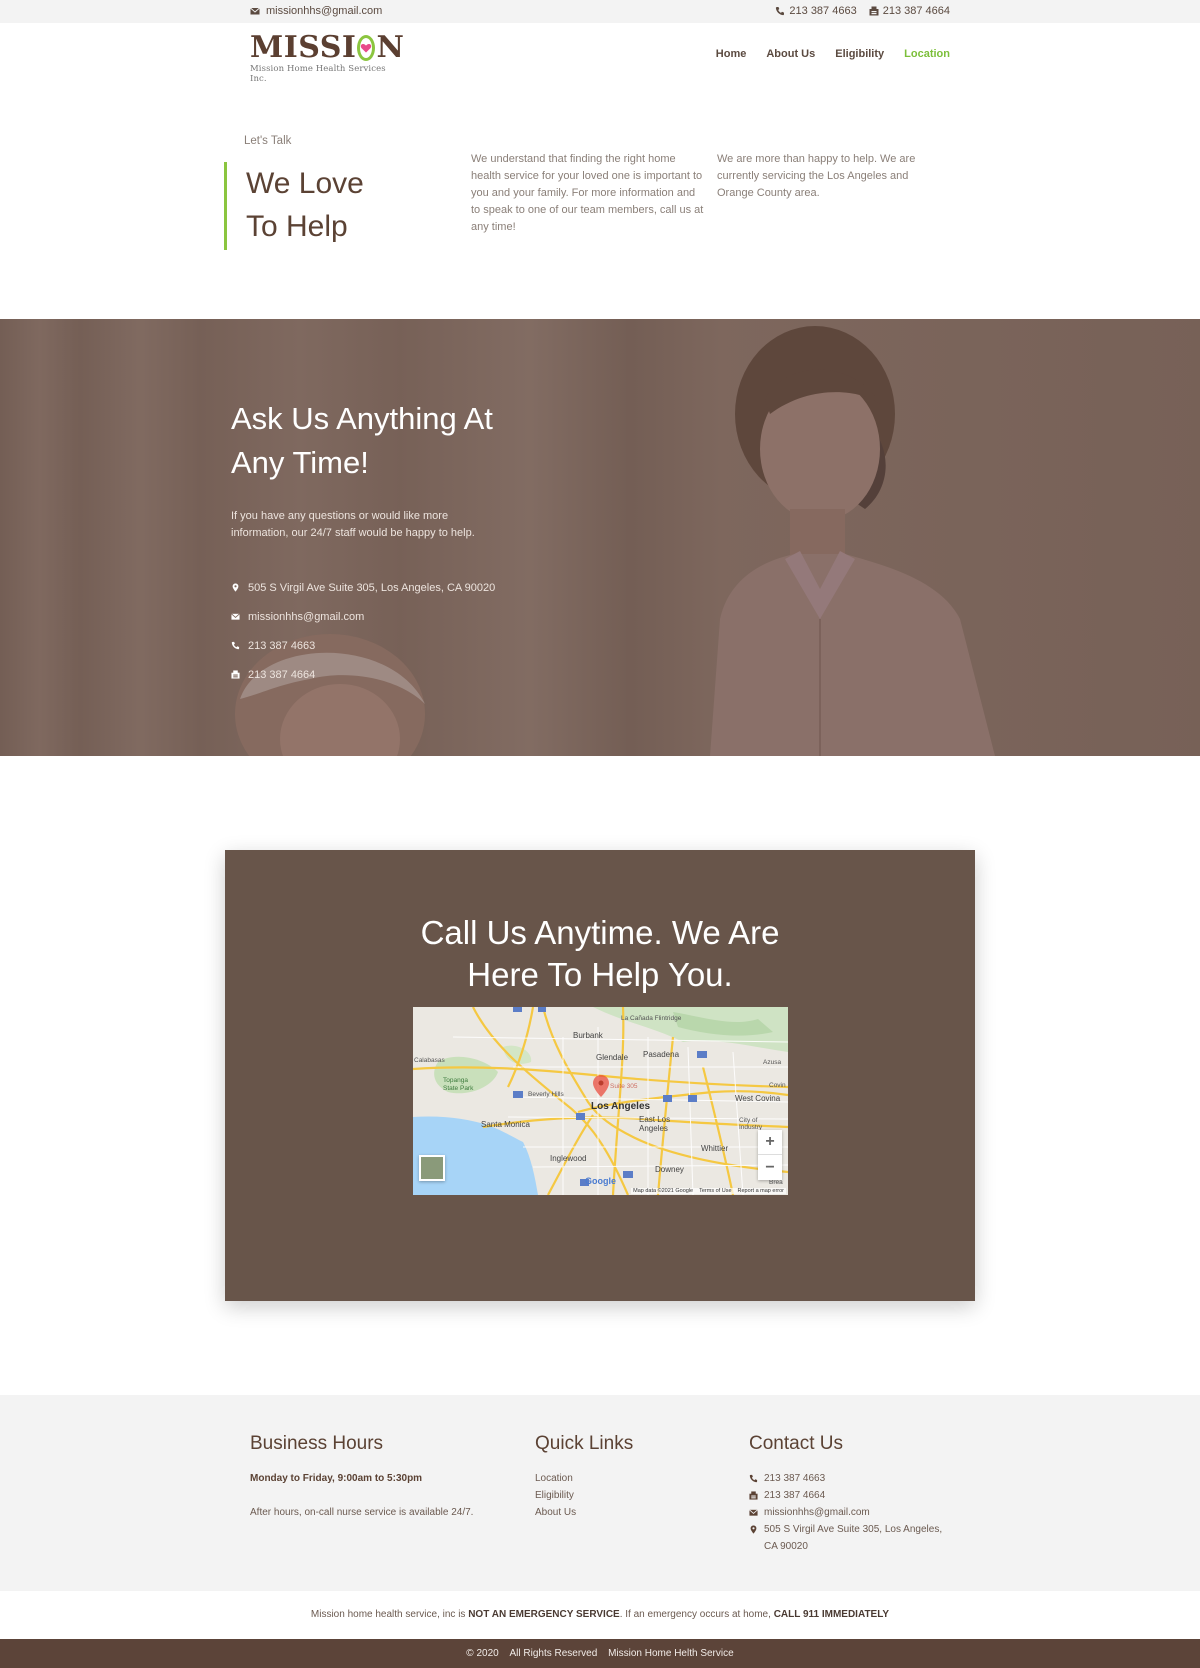  Describe the element at coordinates (822, 11) in the screenshot. I see `topbar-phone-text: 213 387 4663` at that location.